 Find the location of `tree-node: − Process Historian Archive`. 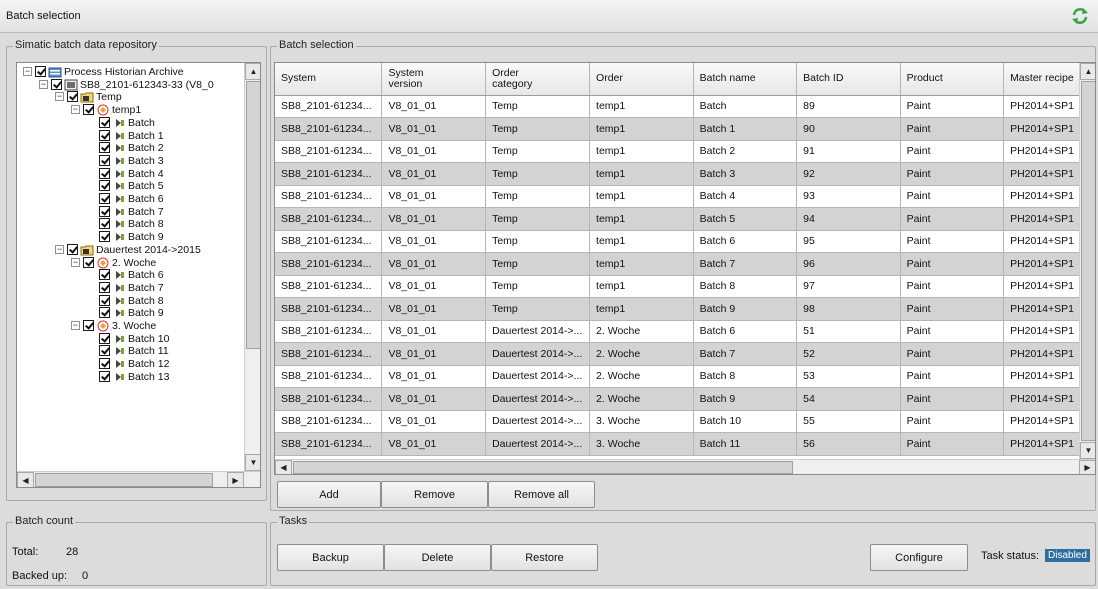

tree-node: − Process Historian Archive is located at coordinates (130, 72).